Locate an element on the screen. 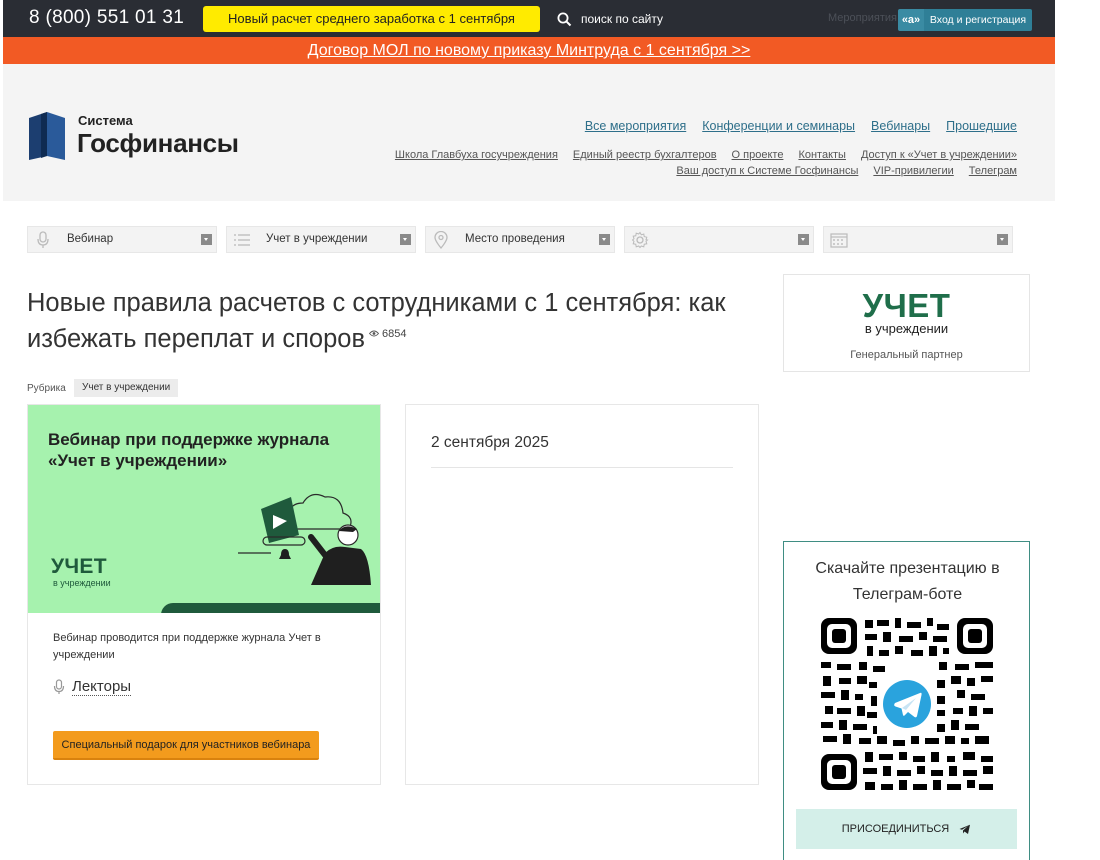 This screenshot has height=860, width=1100. date-card: 2 сентября 2025 is located at coordinates (582, 594).